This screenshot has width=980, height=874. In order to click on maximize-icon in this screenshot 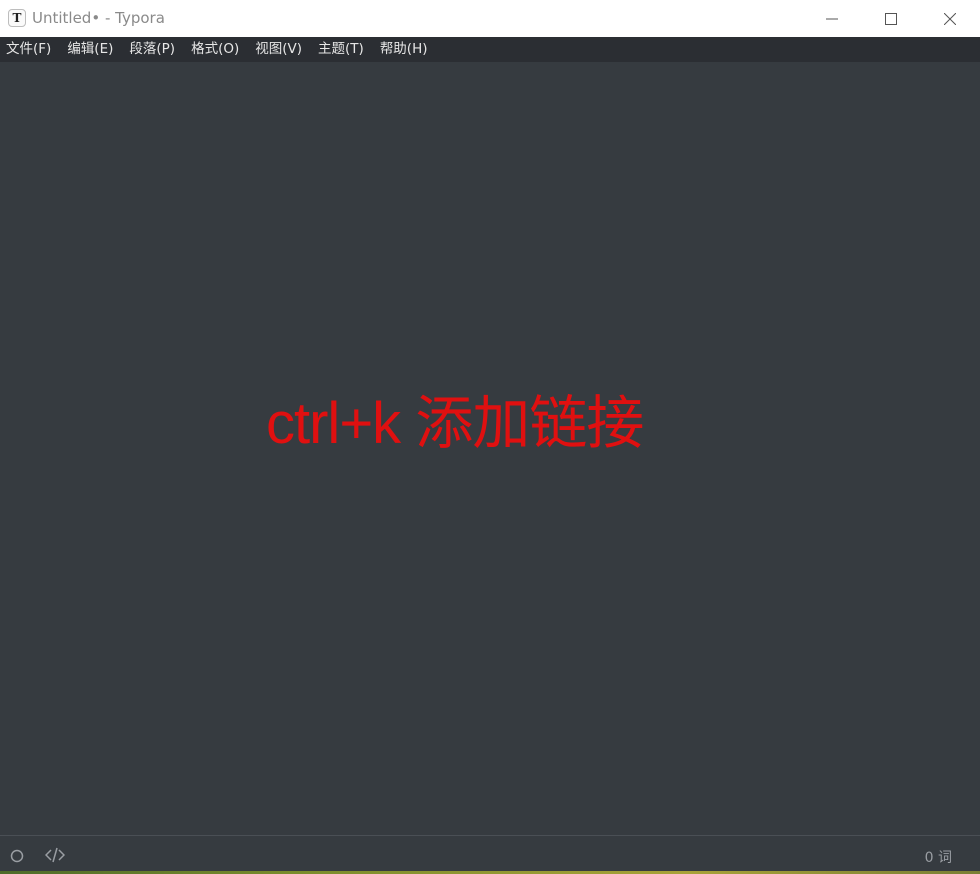, I will do `click(891, 18)`.